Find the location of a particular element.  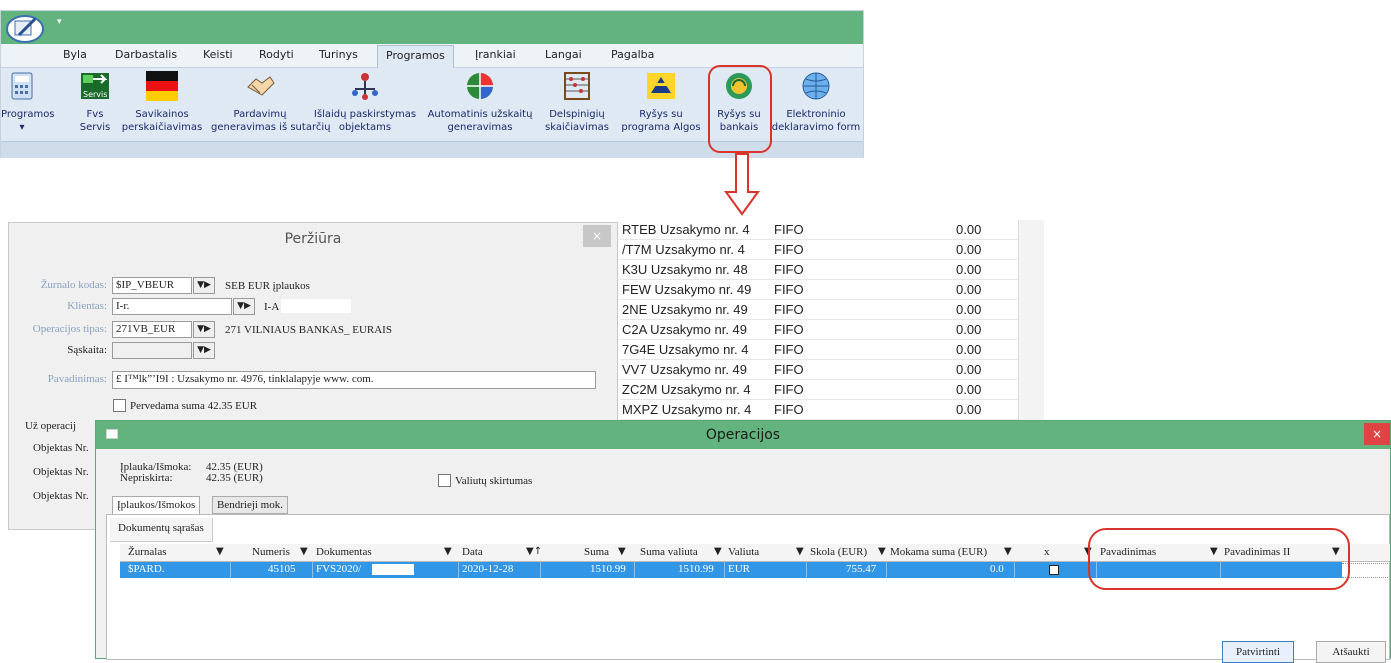

fvs-label: Fvs is located at coordinates (95, 114).